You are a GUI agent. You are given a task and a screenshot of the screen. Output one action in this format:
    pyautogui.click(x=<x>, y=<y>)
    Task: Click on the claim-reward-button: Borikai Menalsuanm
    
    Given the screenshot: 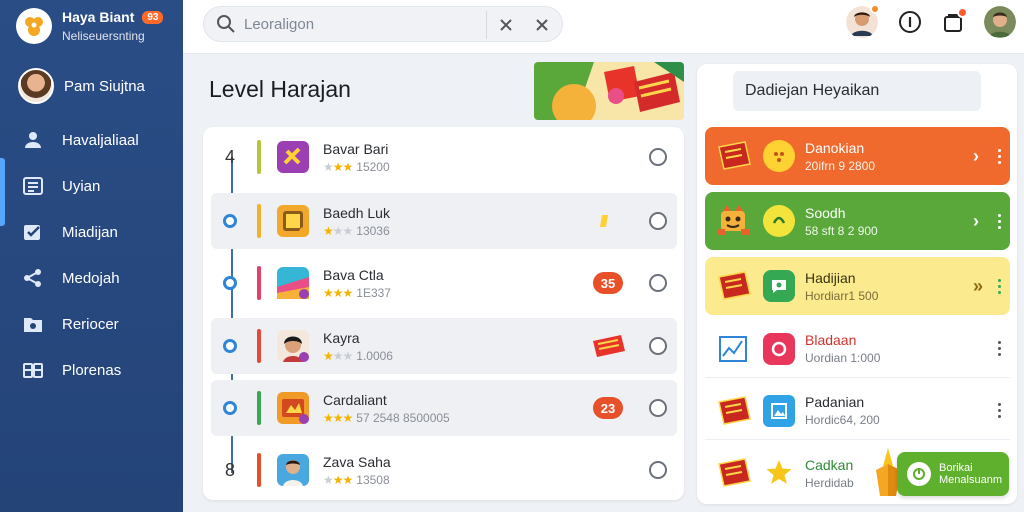 What is the action you would take?
    pyautogui.click(x=953, y=474)
    